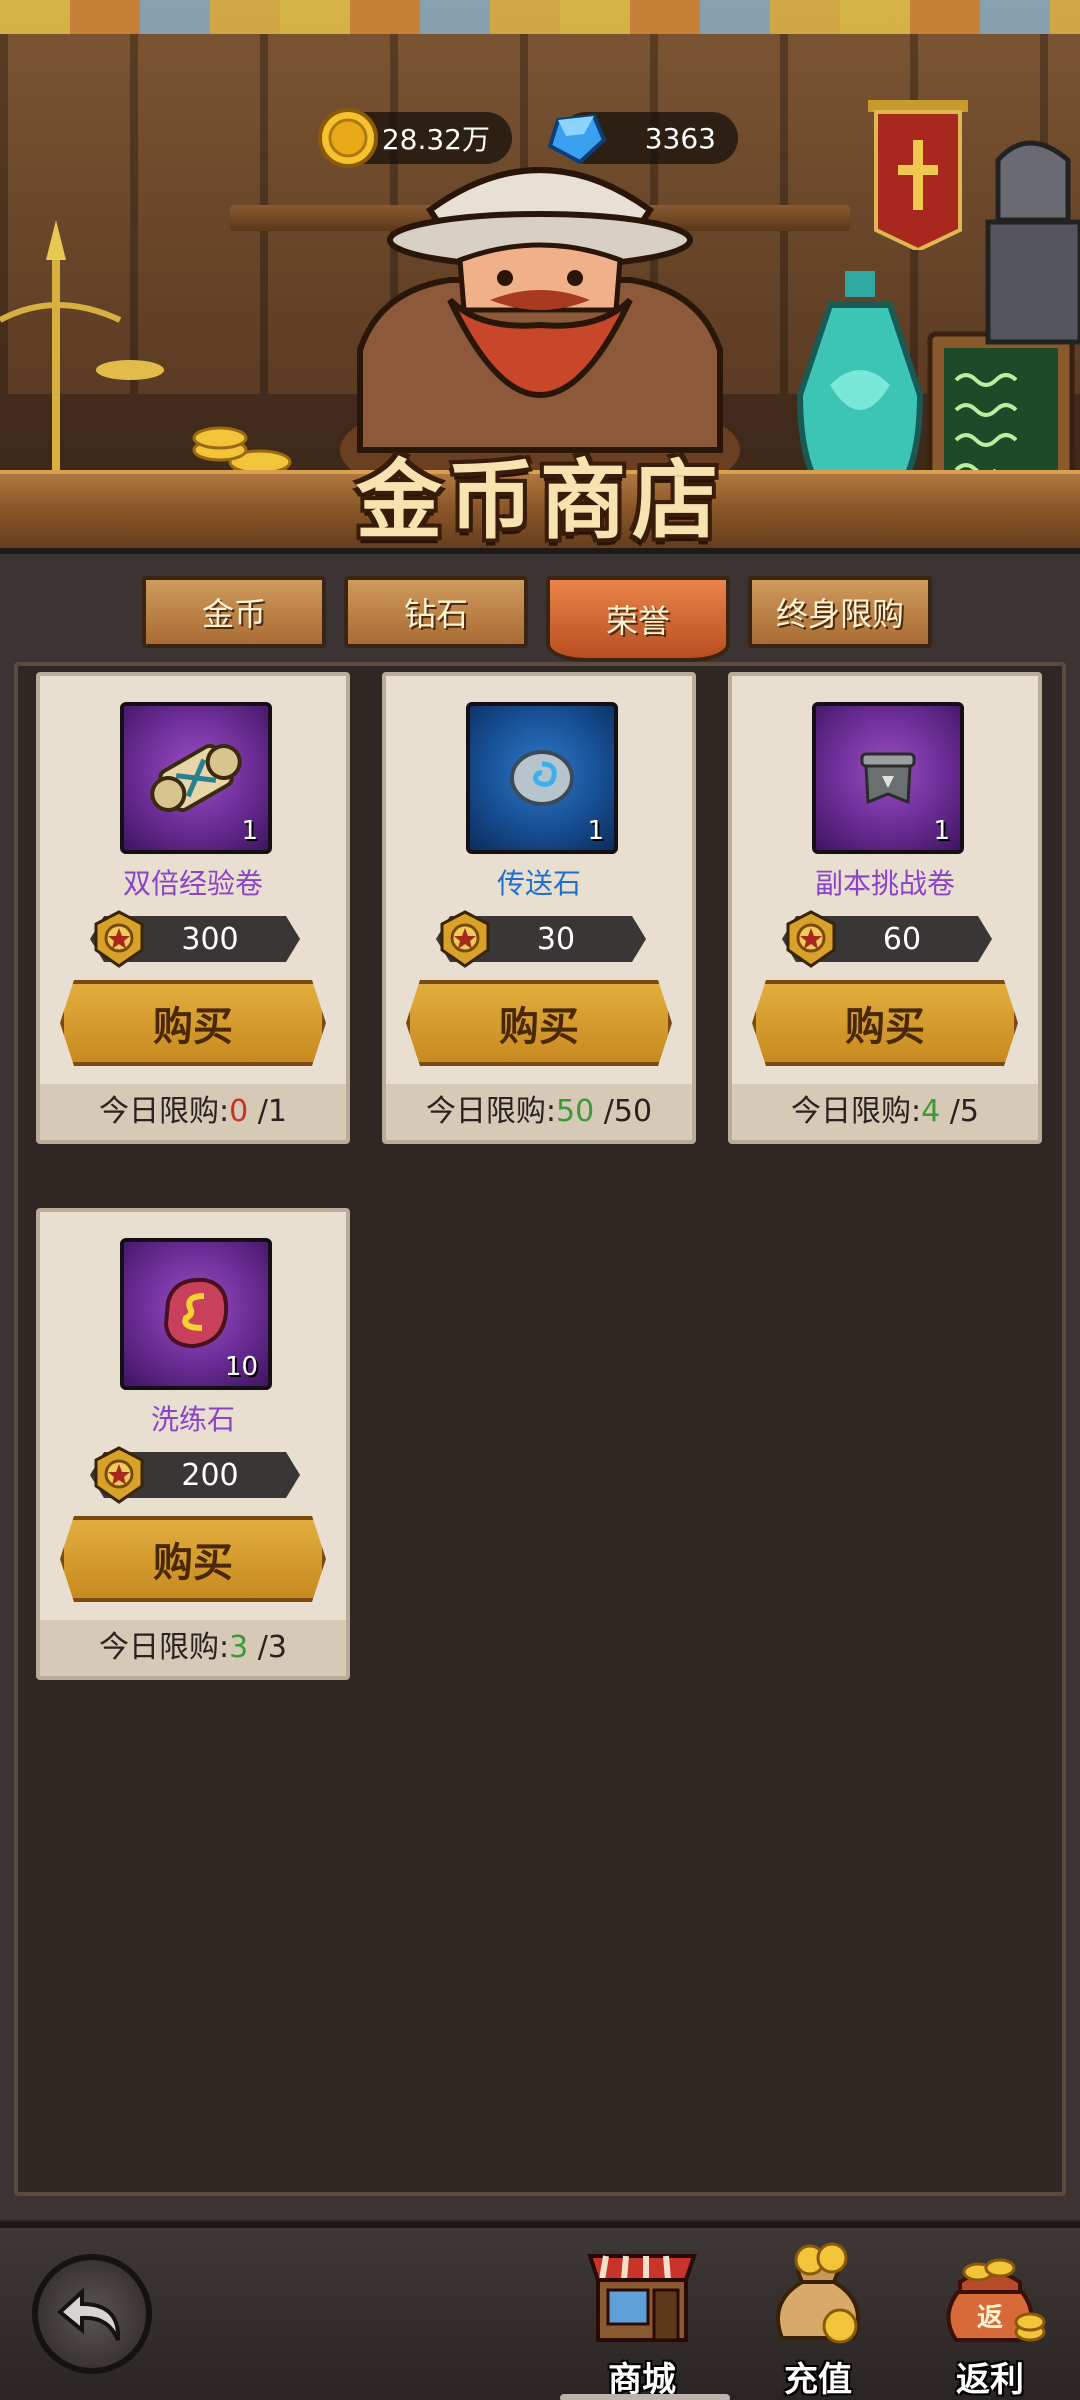 The width and height of the screenshot is (1080, 2400). Describe the element at coordinates (239, 1647) in the screenshot. I see `bought-count: 3` at that location.